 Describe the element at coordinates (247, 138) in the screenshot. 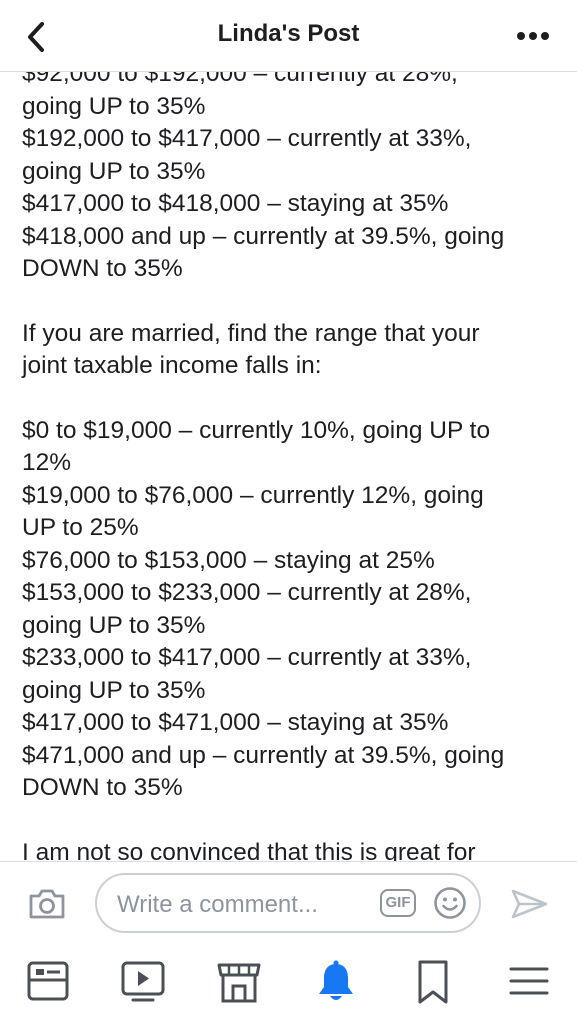

I see `post-text-line: $192,000 to $417,000 – currently at 33%,` at that location.